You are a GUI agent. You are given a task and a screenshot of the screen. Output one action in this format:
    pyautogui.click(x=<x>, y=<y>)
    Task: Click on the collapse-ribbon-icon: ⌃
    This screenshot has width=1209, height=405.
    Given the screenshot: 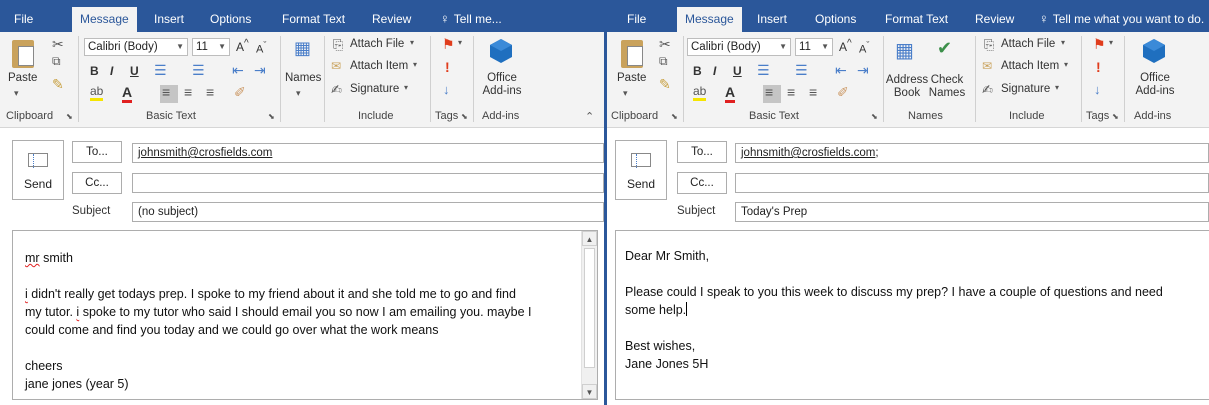 What is the action you would take?
    pyautogui.click(x=589, y=116)
    